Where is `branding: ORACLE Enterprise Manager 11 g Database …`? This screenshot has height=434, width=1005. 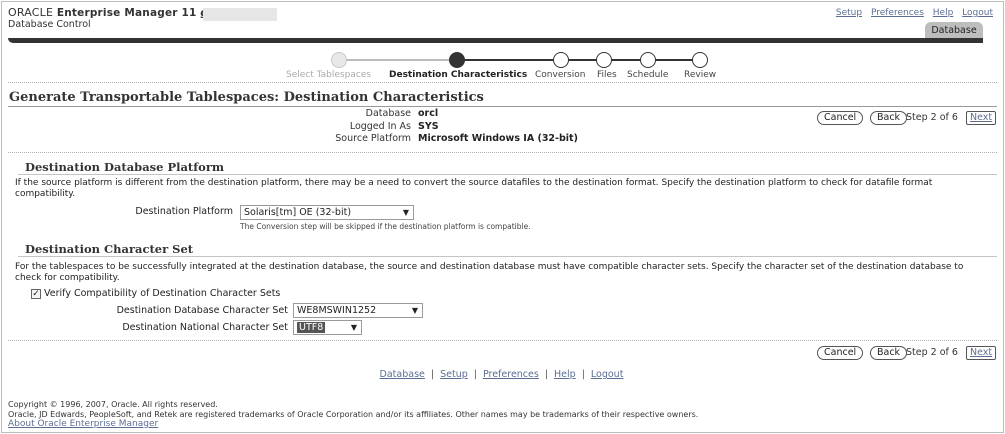
branding: ORACLE Enterprise Manager 11 g Database … is located at coordinates (108, 19).